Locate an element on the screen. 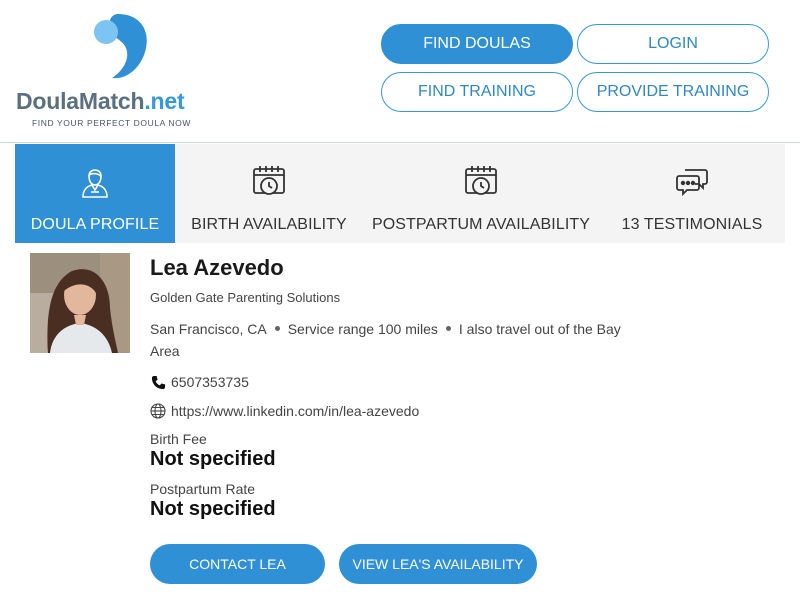 The width and height of the screenshot is (800, 600). phone-icon is located at coordinates (158, 382).